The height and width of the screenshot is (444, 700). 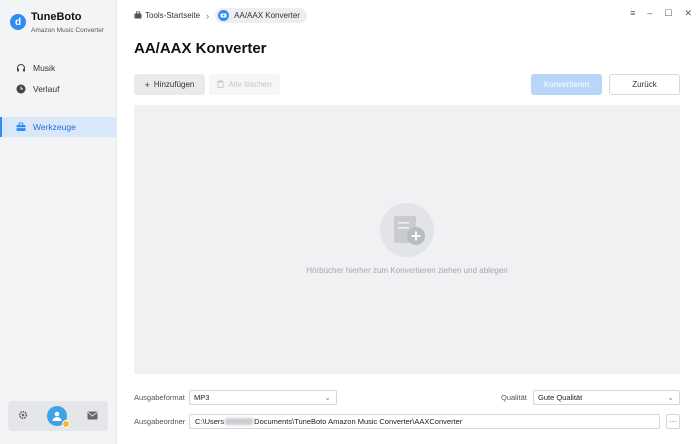 I want to click on convert-button-label: Konvertieren, so click(x=566, y=84).